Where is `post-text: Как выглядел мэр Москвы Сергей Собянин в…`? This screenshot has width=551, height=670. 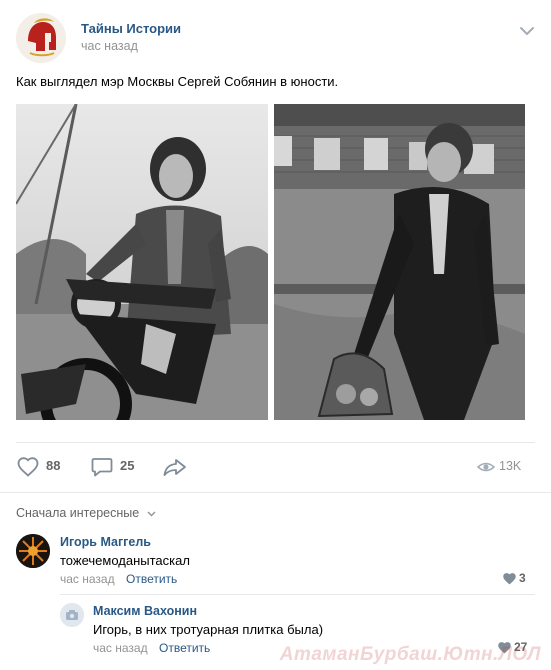 post-text: Как выглядел мэр Москвы Сергей Собянин в… is located at coordinates (177, 81).